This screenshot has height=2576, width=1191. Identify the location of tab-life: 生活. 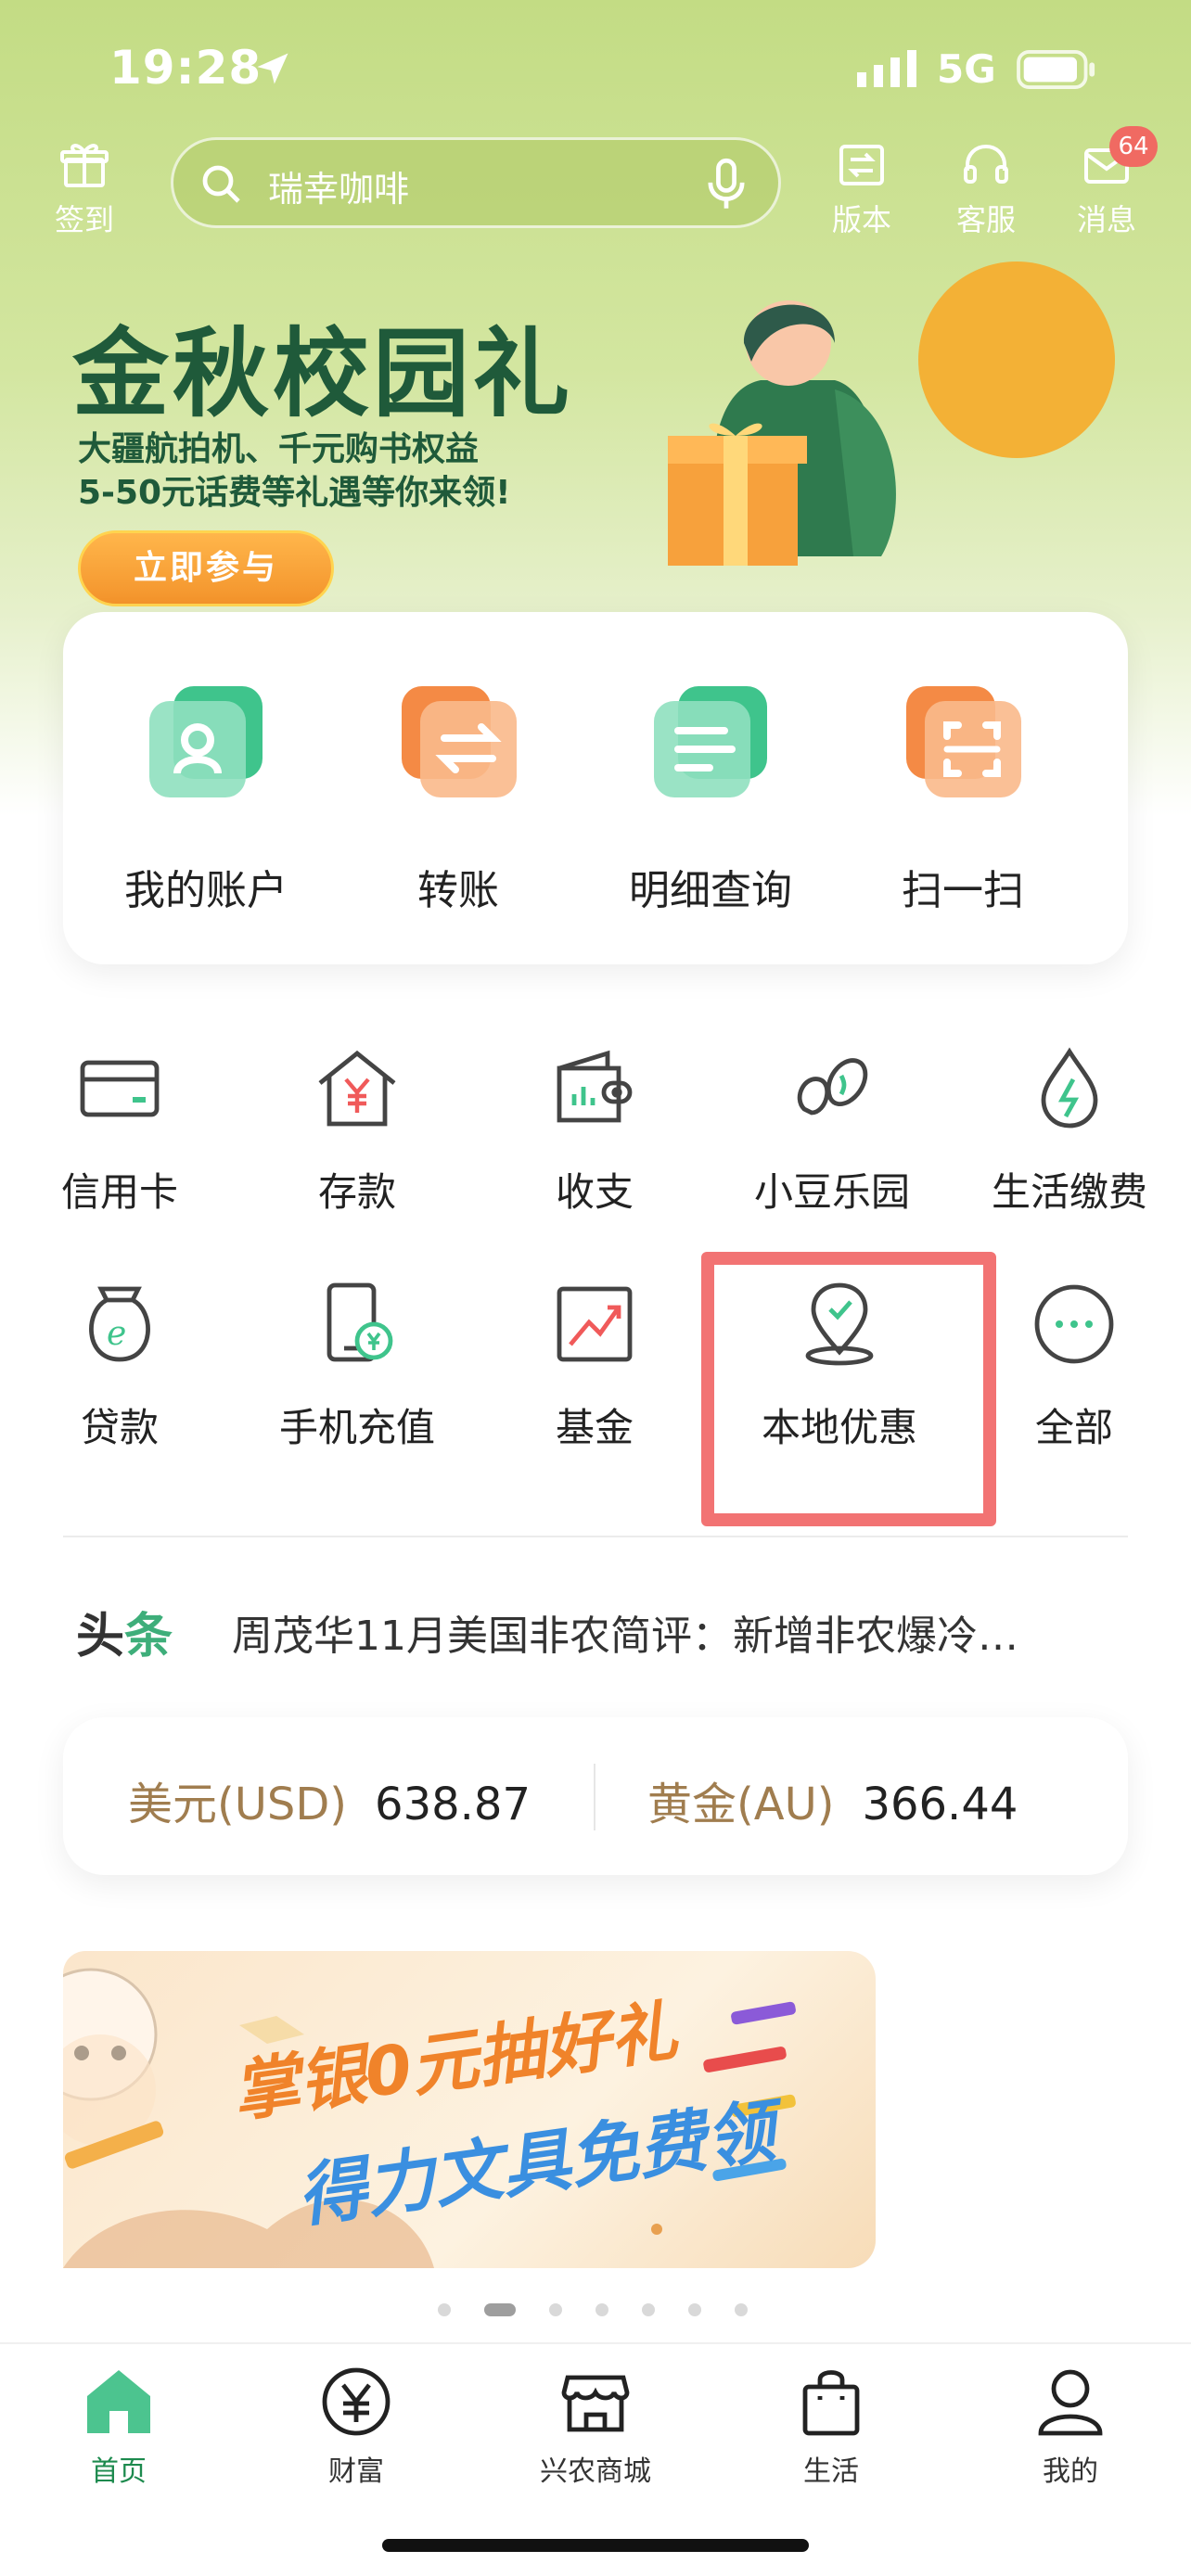
(831, 2426).